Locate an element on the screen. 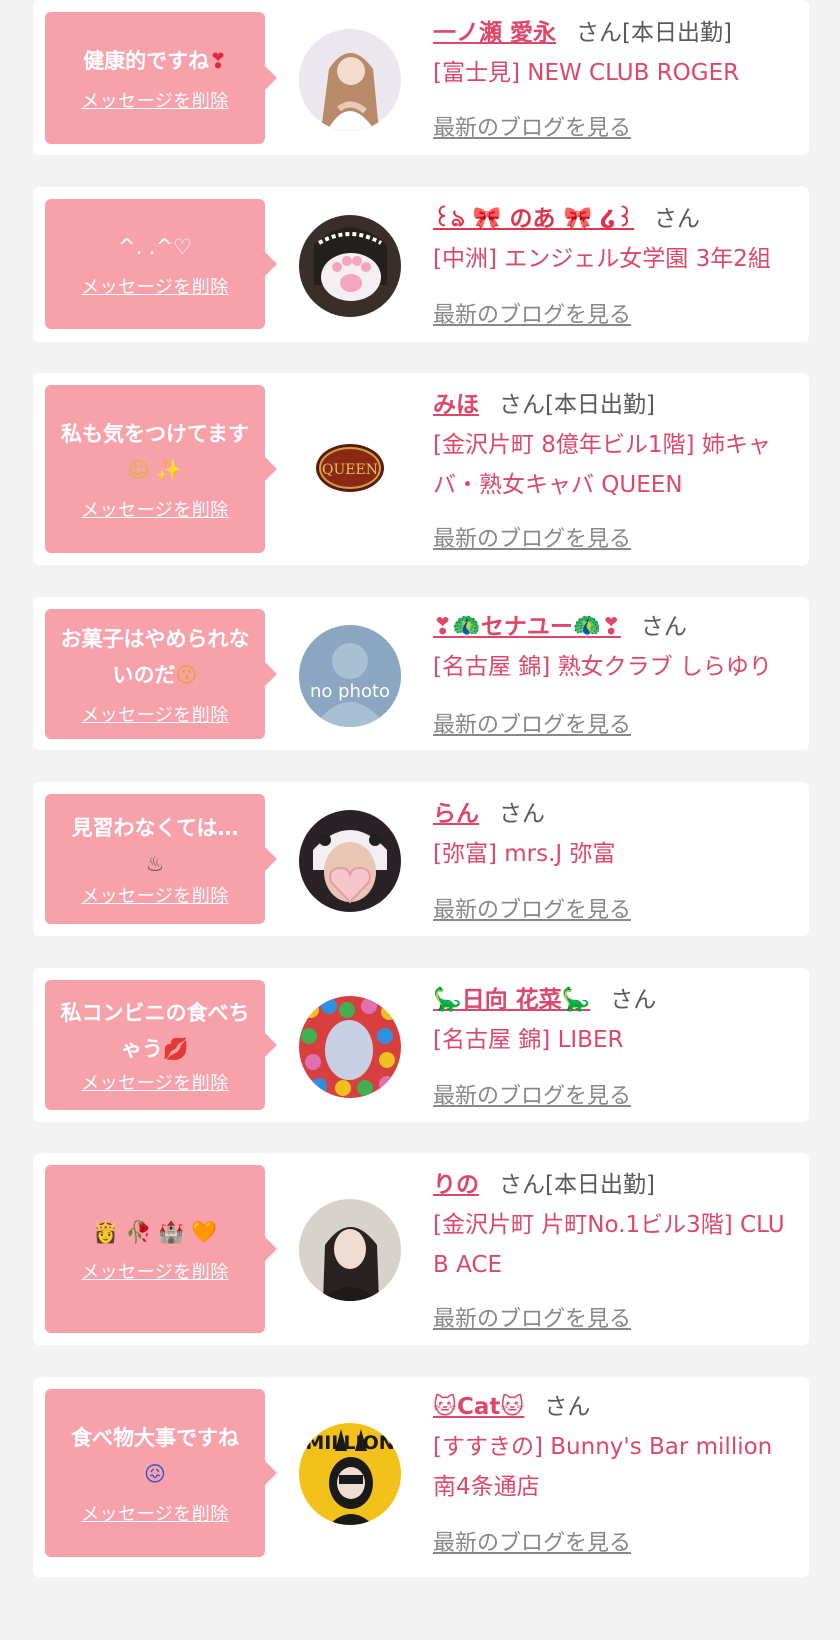 The image size is (840, 1640). message-text: 私コンビニの食べちゃう💋 is located at coordinates (155, 1031).